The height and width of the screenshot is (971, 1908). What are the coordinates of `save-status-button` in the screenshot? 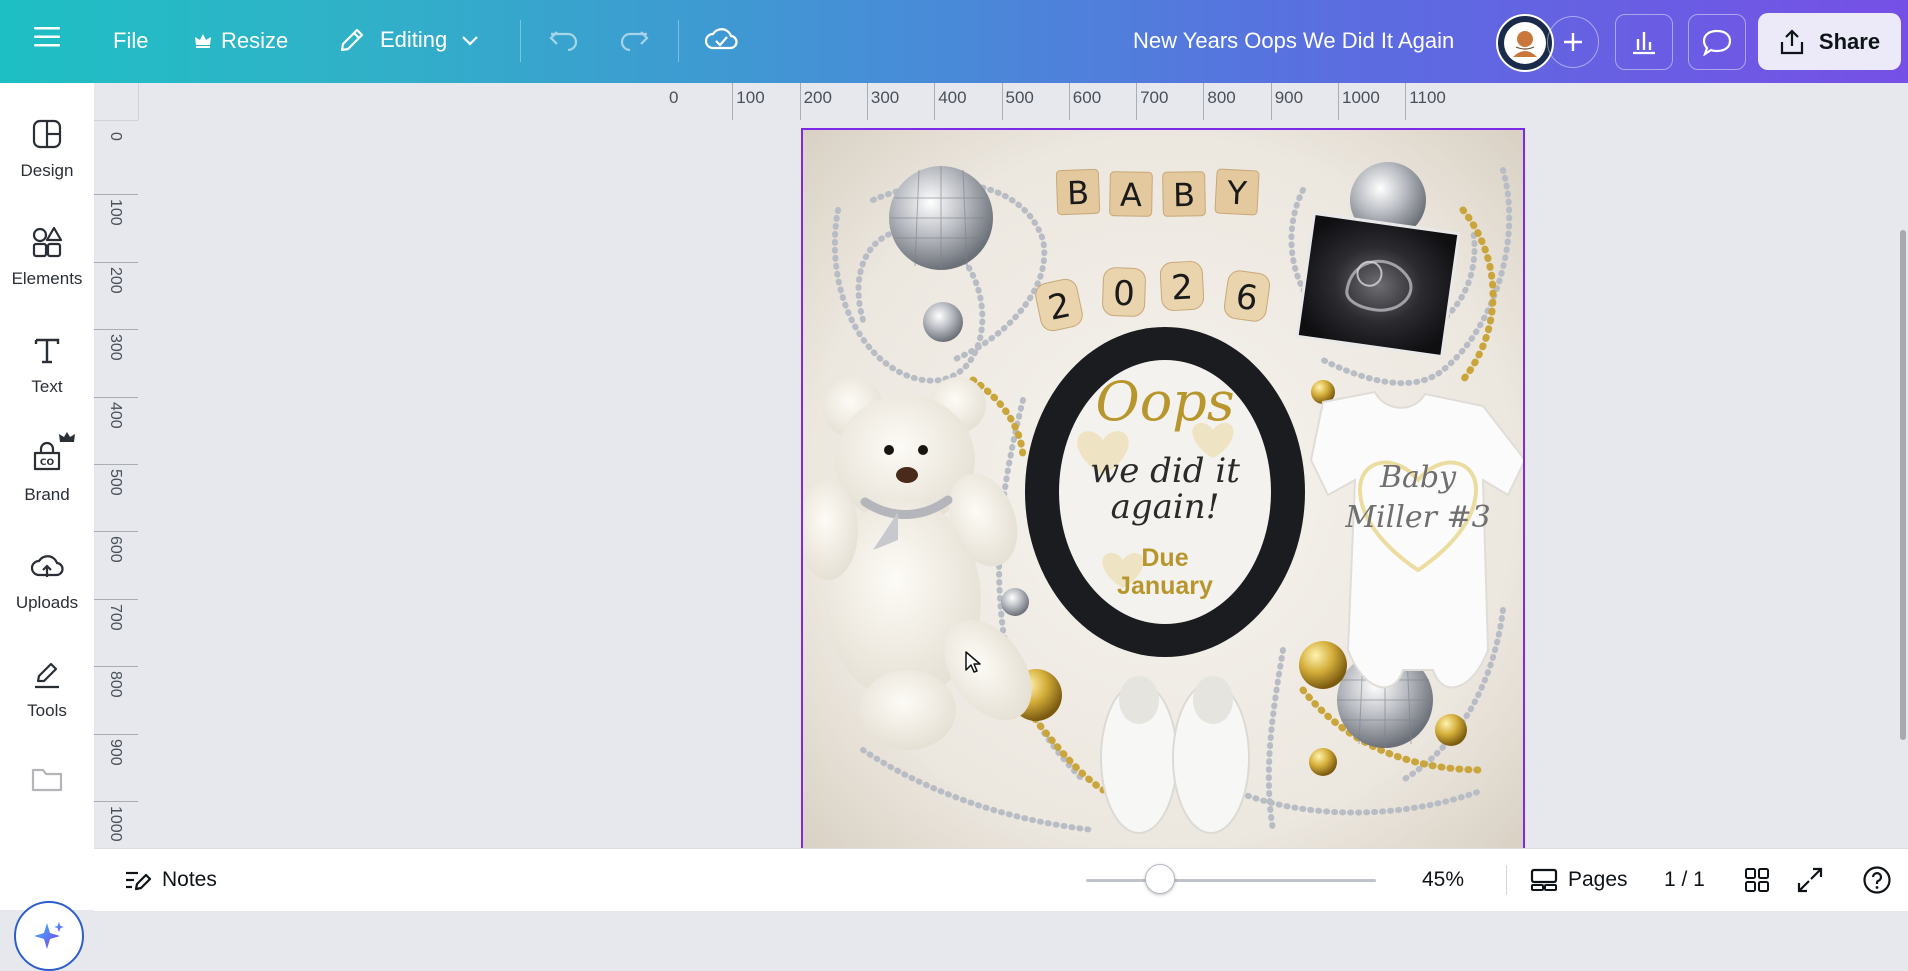 It's located at (721, 39).